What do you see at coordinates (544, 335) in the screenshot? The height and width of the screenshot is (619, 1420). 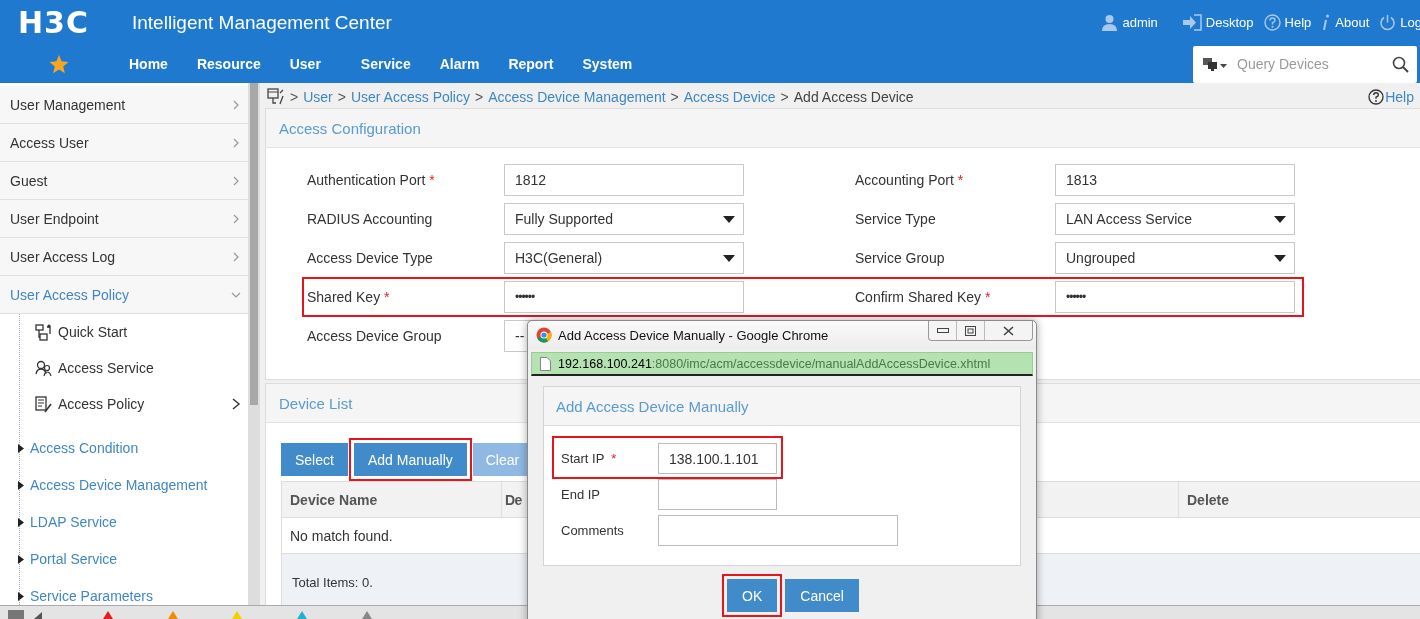 I see `browser-logo-icon` at bounding box center [544, 335].